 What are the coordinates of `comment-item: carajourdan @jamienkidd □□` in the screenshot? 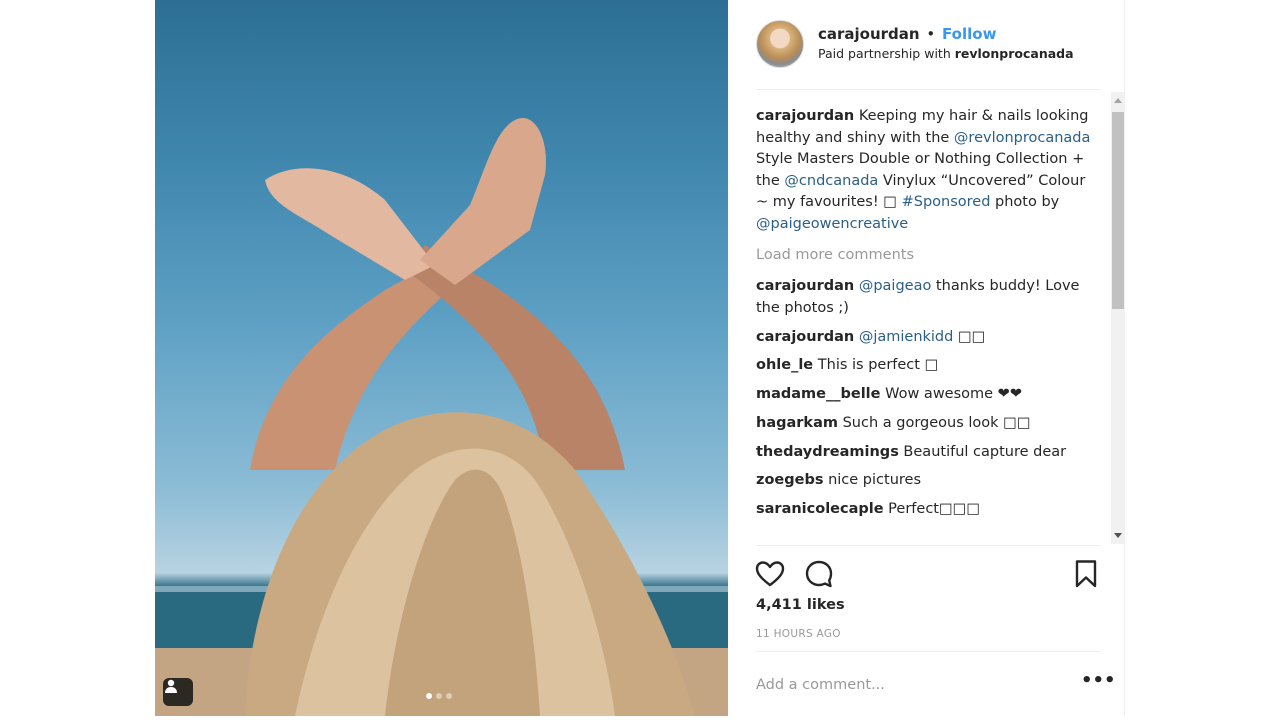 It's located at (924, 338).